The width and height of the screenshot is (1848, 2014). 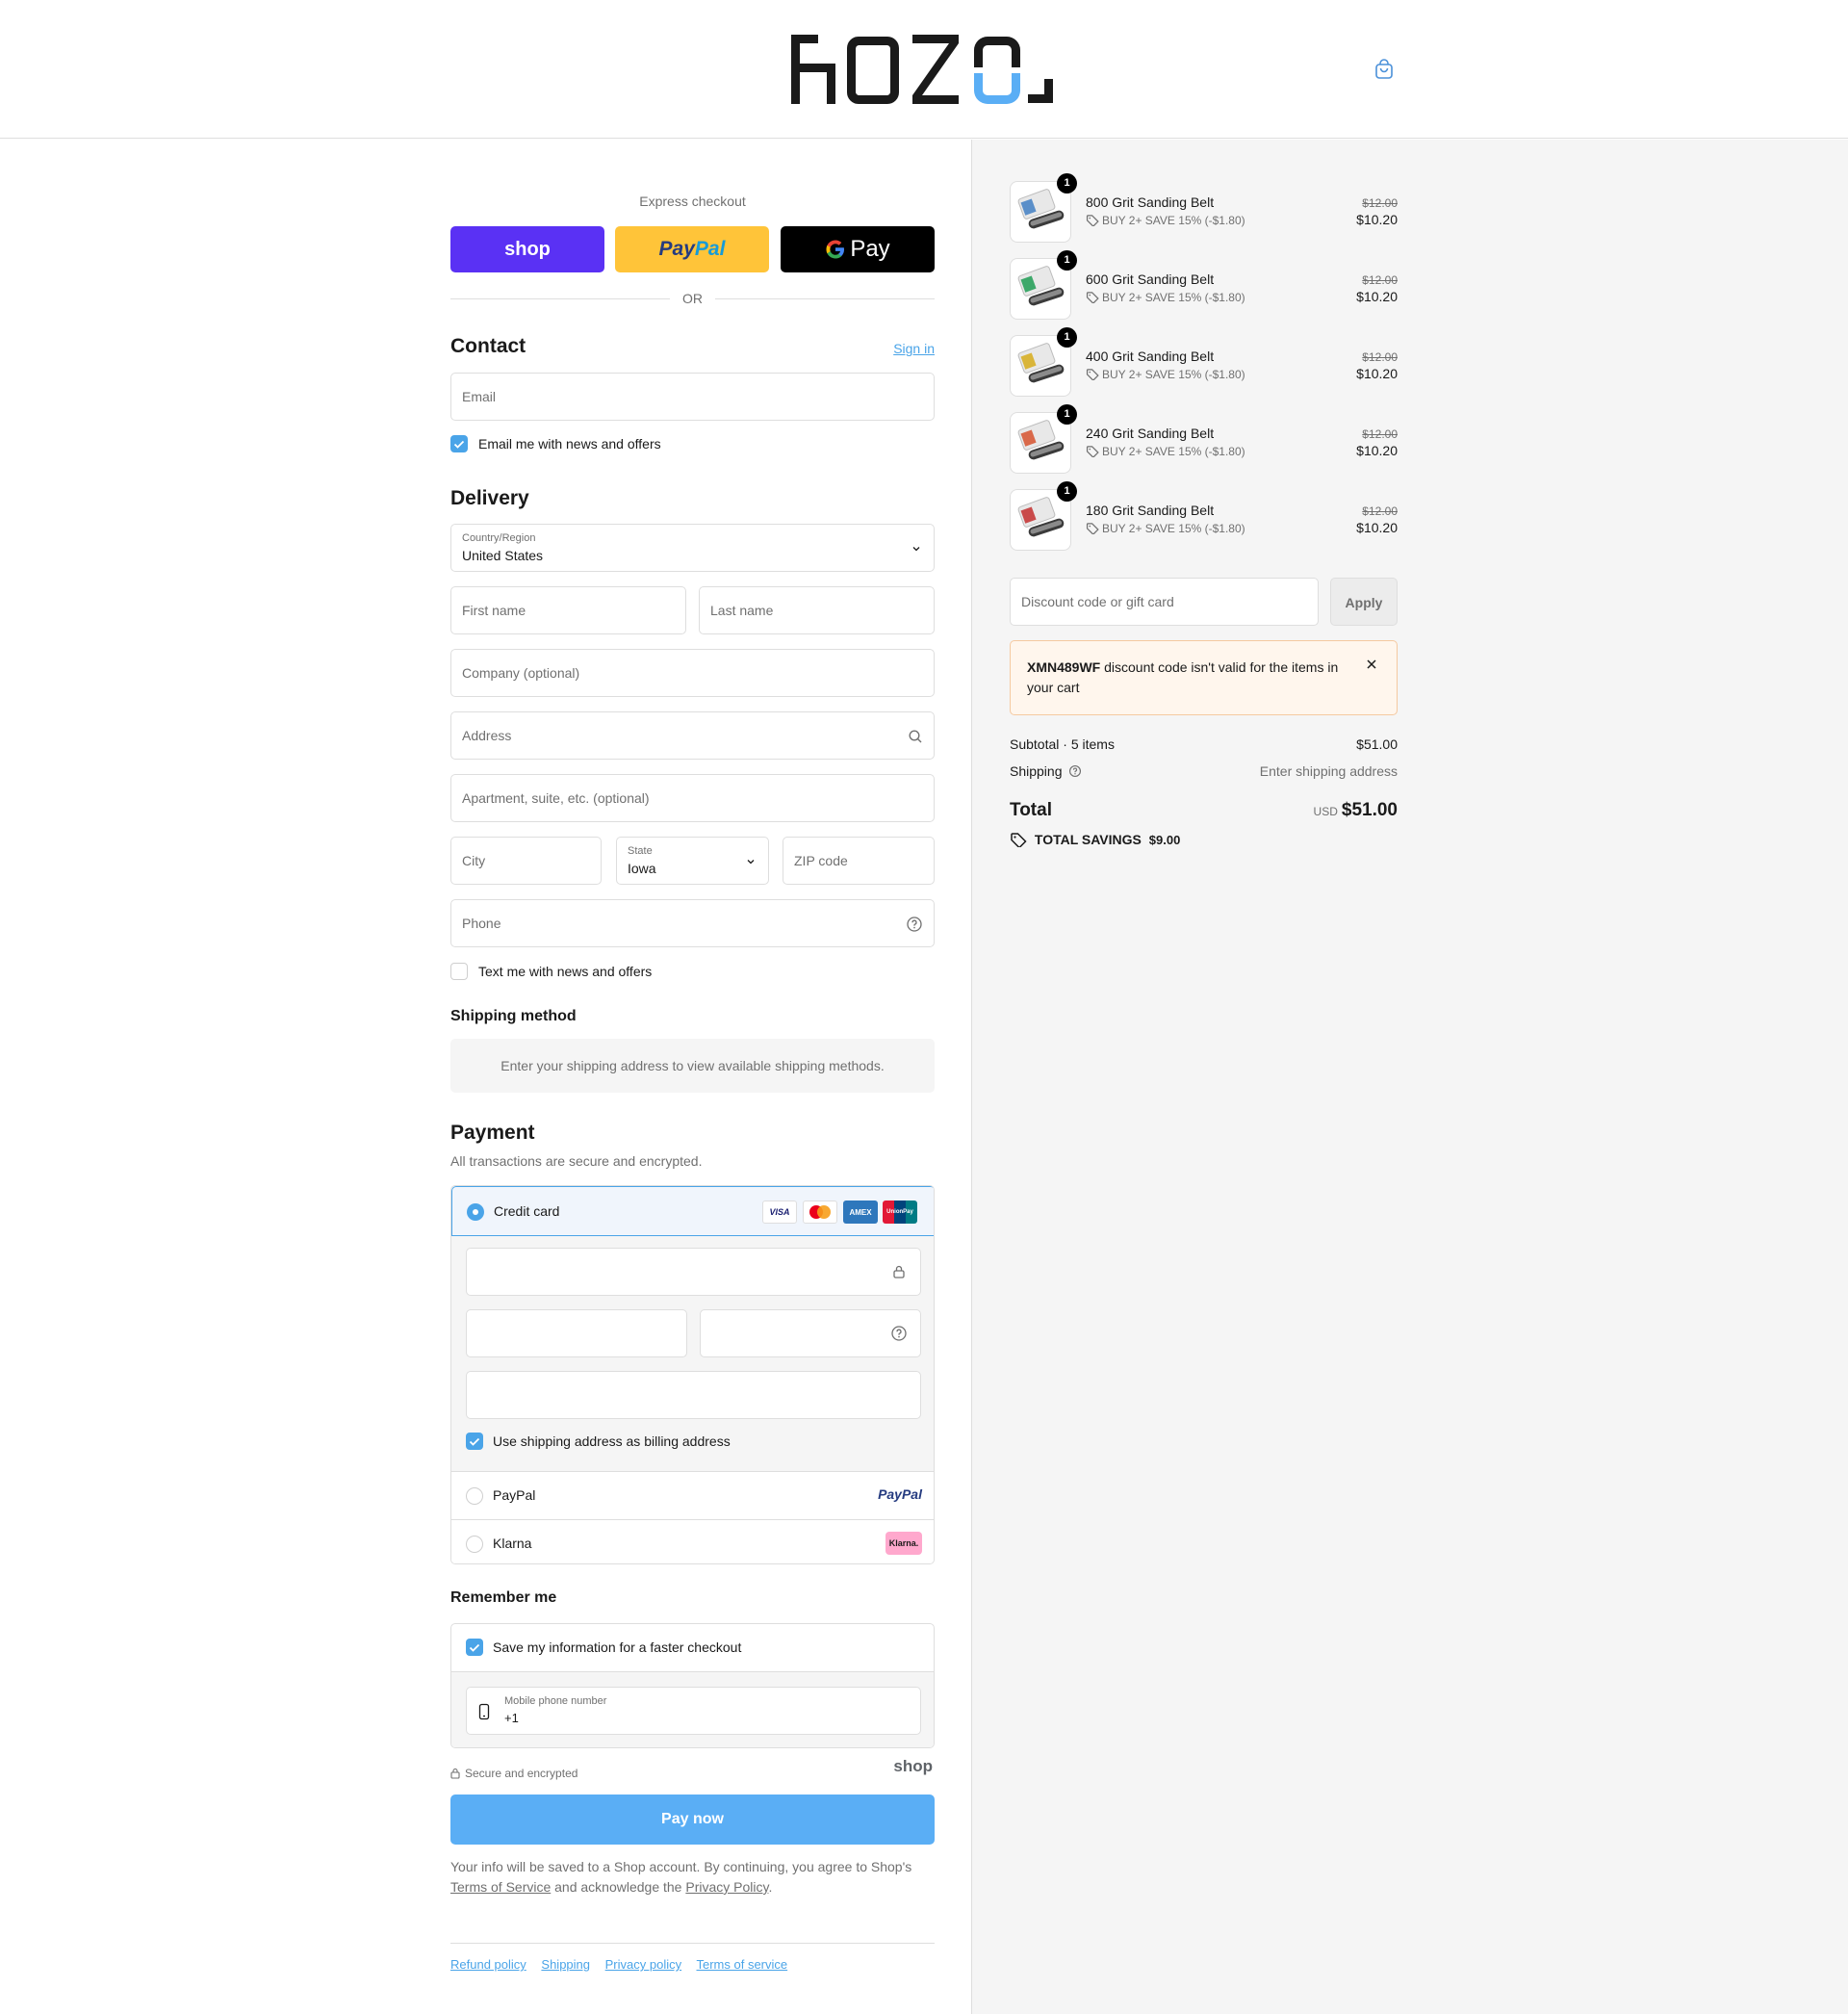 What do you see at coordinates (860, 1212) in the screenshot?
I see `amex-icon: AMEX` at bounding box center [860, 1212].